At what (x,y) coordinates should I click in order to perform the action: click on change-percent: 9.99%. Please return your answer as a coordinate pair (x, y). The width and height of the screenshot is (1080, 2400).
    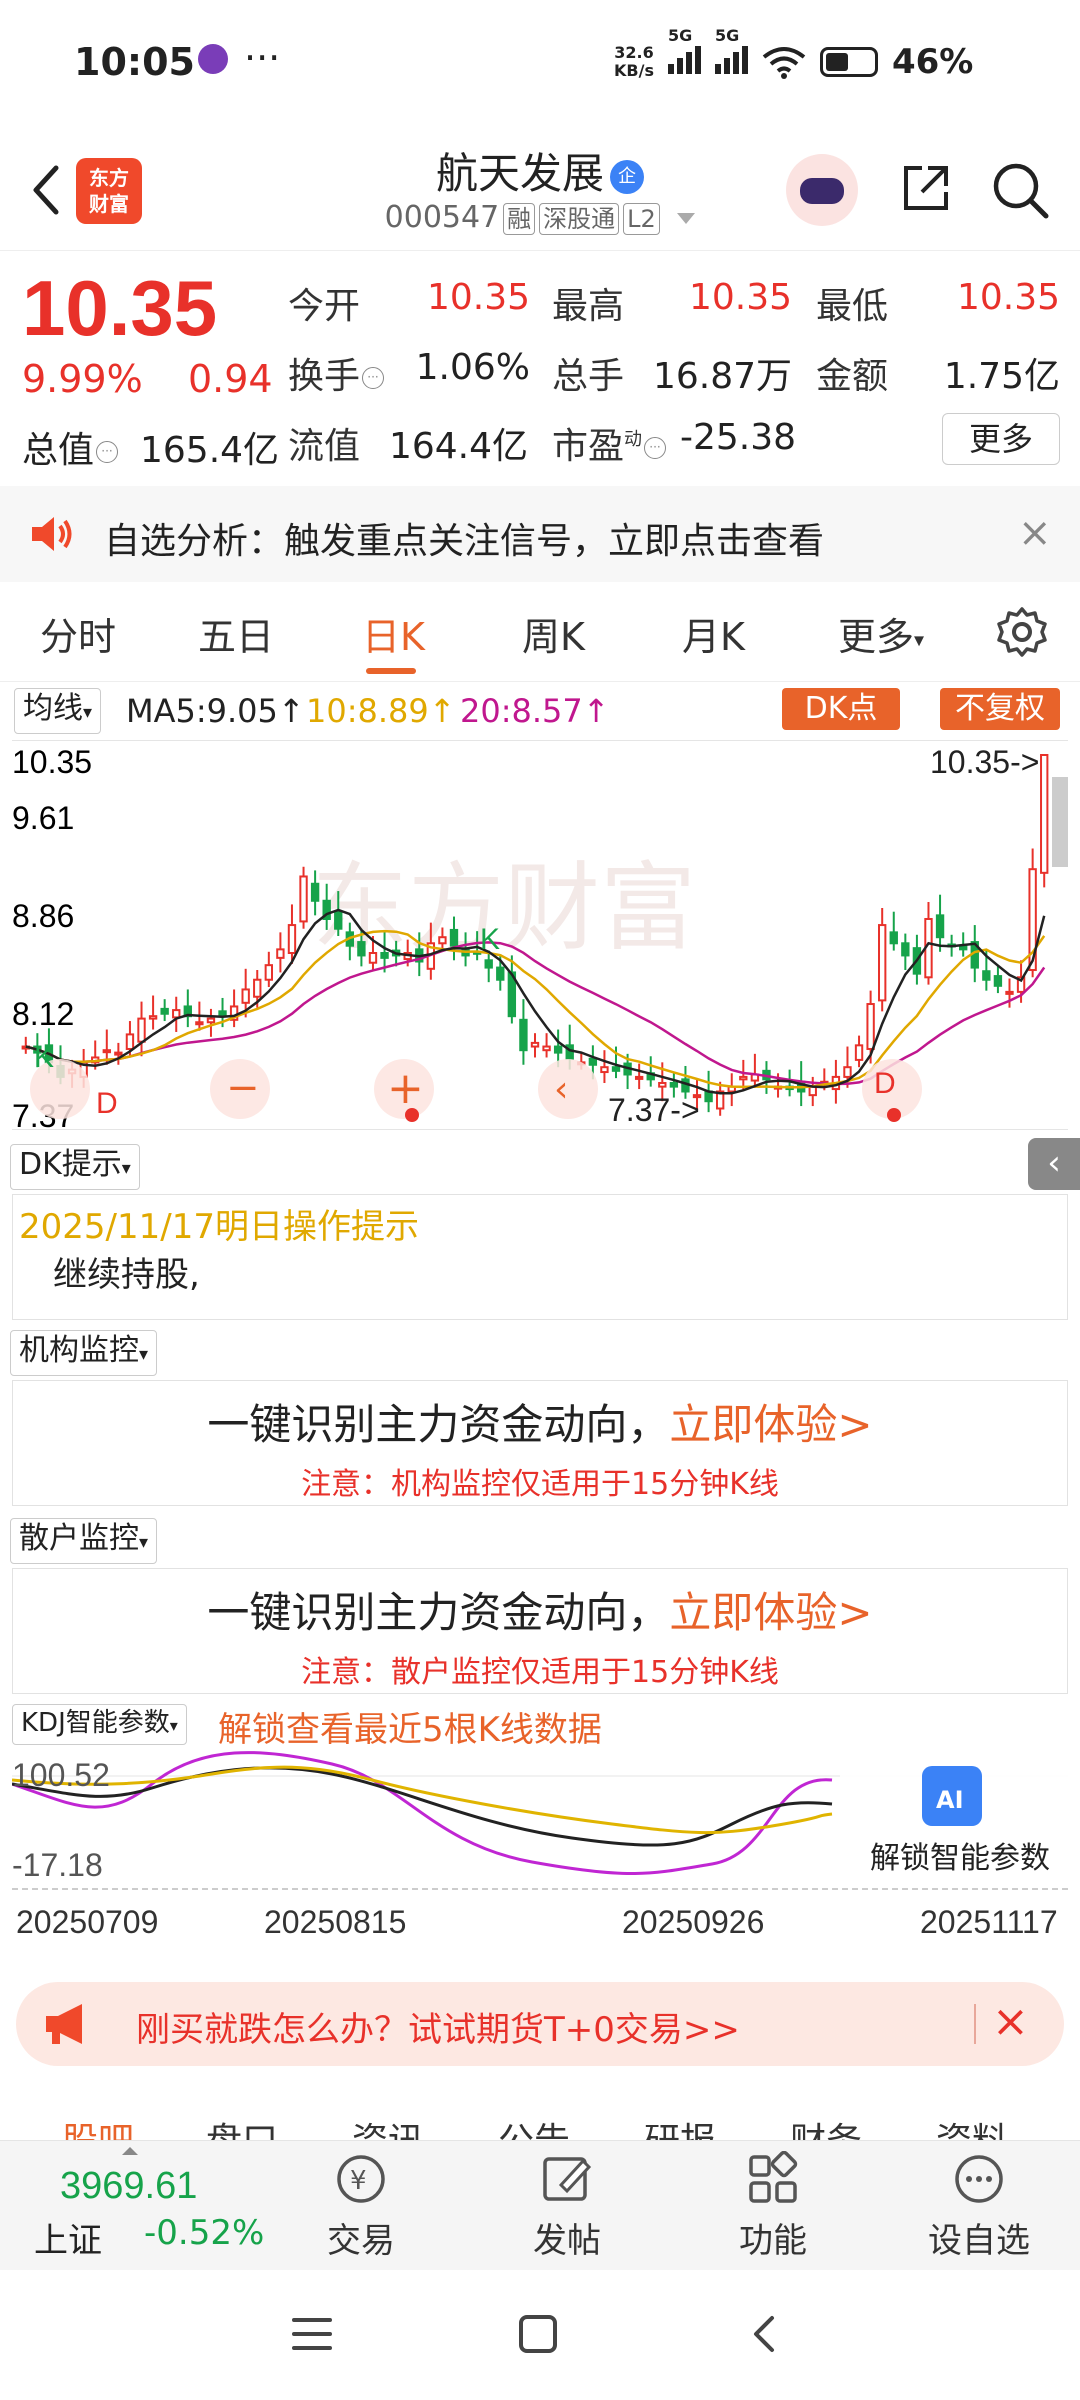
    Looking at the image, I should click on (82, 379).